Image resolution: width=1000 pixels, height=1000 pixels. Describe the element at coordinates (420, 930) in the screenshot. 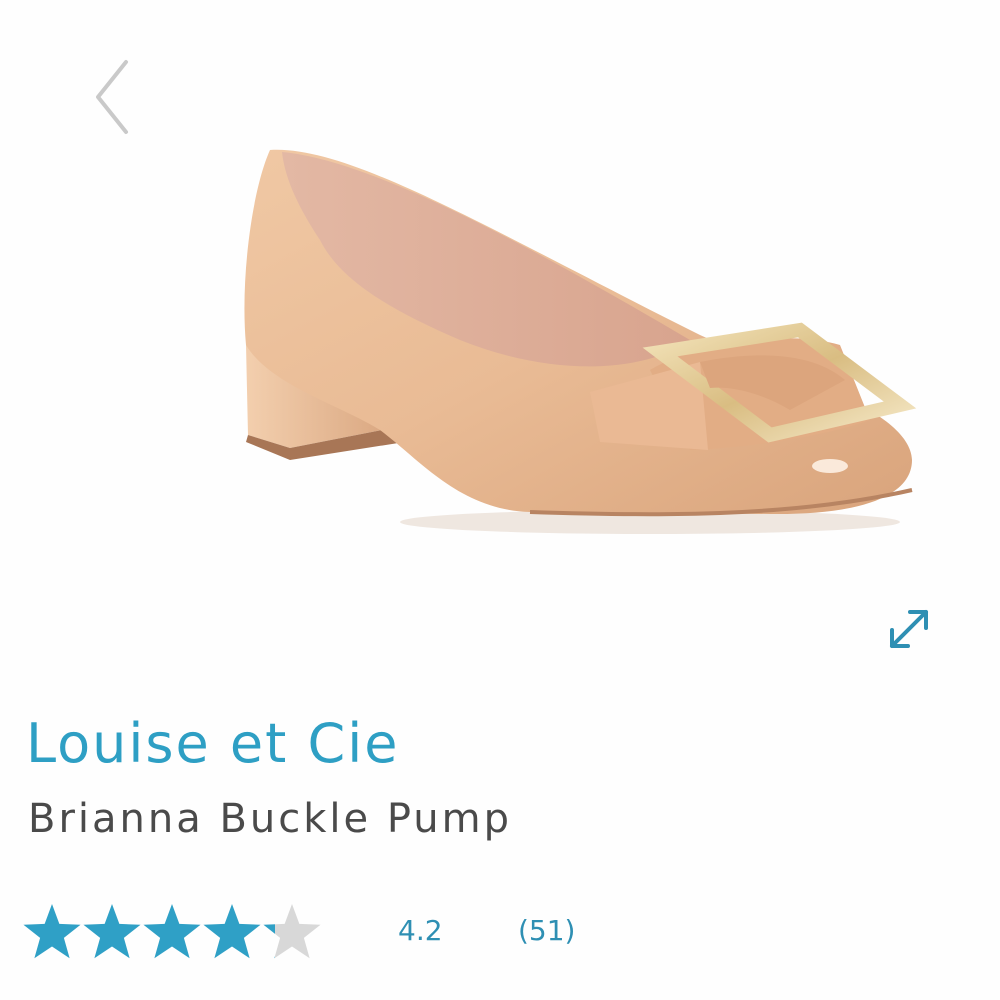

I see `rating-value: 4.2` at that location.